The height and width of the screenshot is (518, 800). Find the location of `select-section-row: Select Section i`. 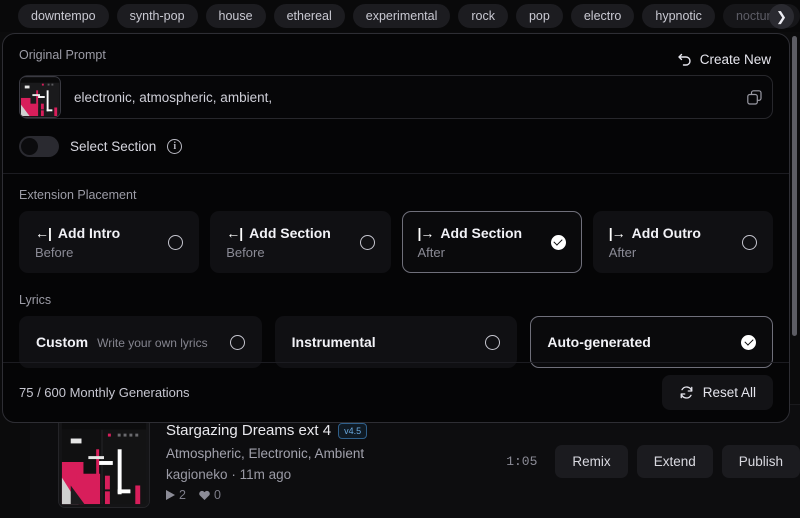

select-section-row: Select Section i is located at coordinates (396, 146).